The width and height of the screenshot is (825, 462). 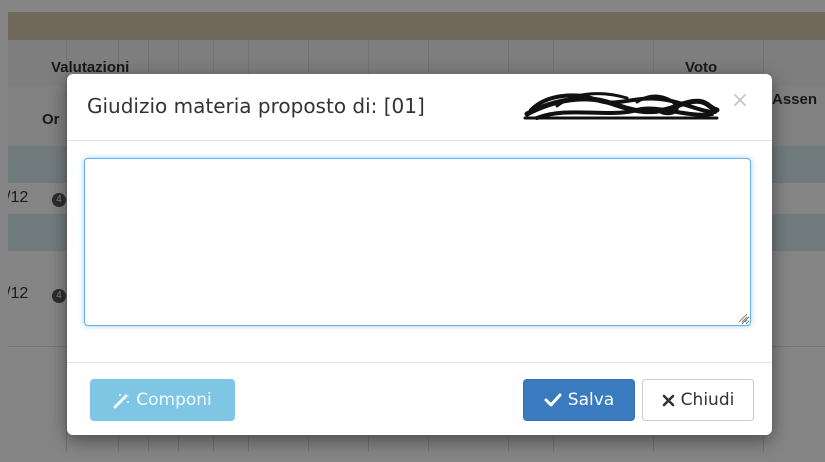 I want to click on magic-wand-icon, so click(x=121, y=400).